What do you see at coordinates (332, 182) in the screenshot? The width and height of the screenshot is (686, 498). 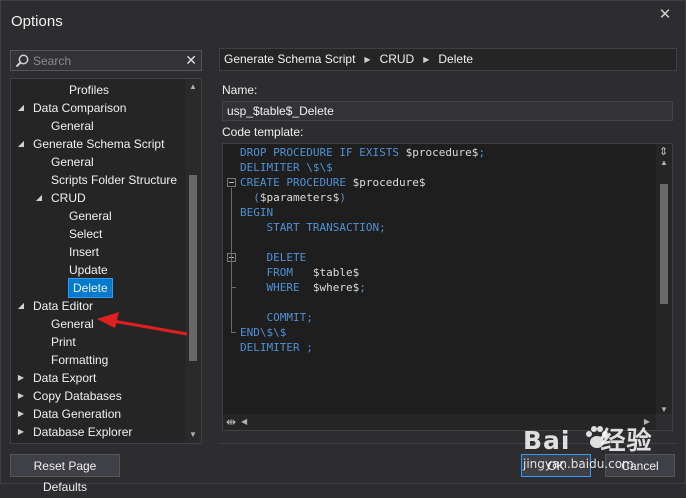 I see `code-line: CREATE PROCEDURE $procedure$` at bounding box center [332, 182].